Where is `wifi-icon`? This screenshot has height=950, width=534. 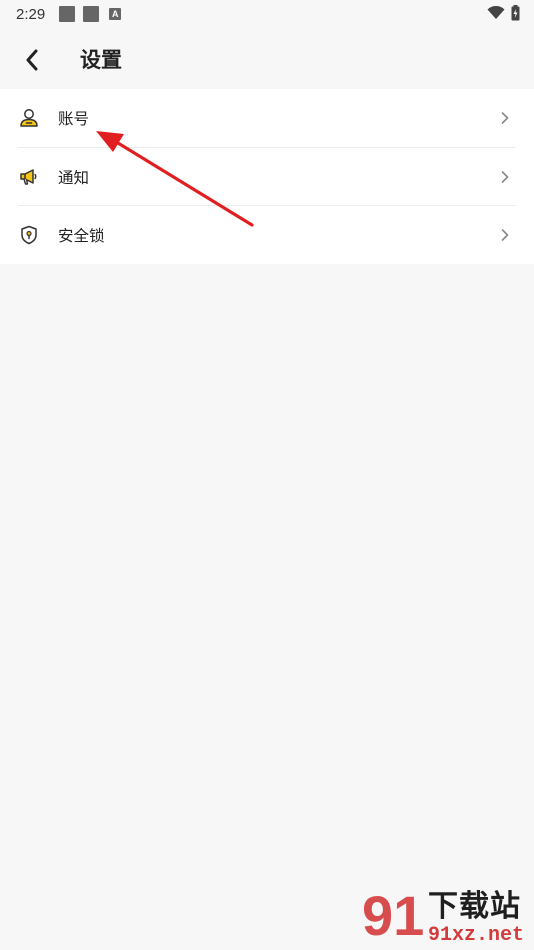 wifi-icon is located at coordinates (496, 12).